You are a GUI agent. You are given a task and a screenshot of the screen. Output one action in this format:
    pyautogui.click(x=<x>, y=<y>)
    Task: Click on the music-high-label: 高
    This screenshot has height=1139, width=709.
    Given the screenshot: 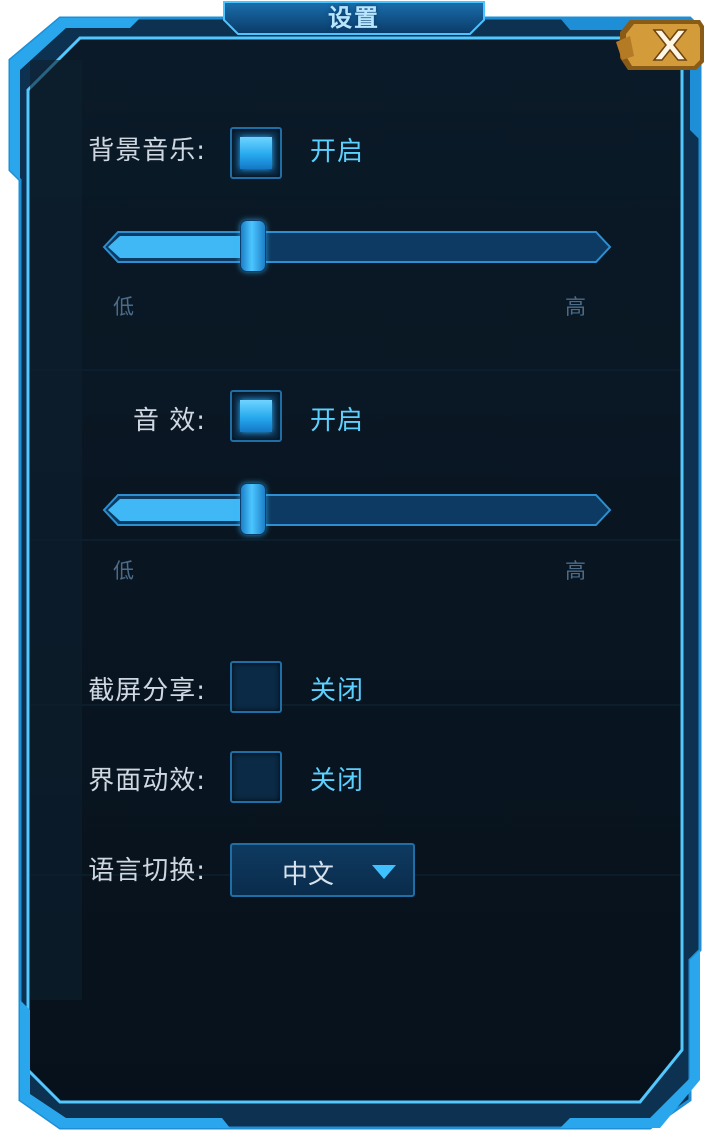 What is the action you would take?
    pyautogui.click(x=575, y=307)
    